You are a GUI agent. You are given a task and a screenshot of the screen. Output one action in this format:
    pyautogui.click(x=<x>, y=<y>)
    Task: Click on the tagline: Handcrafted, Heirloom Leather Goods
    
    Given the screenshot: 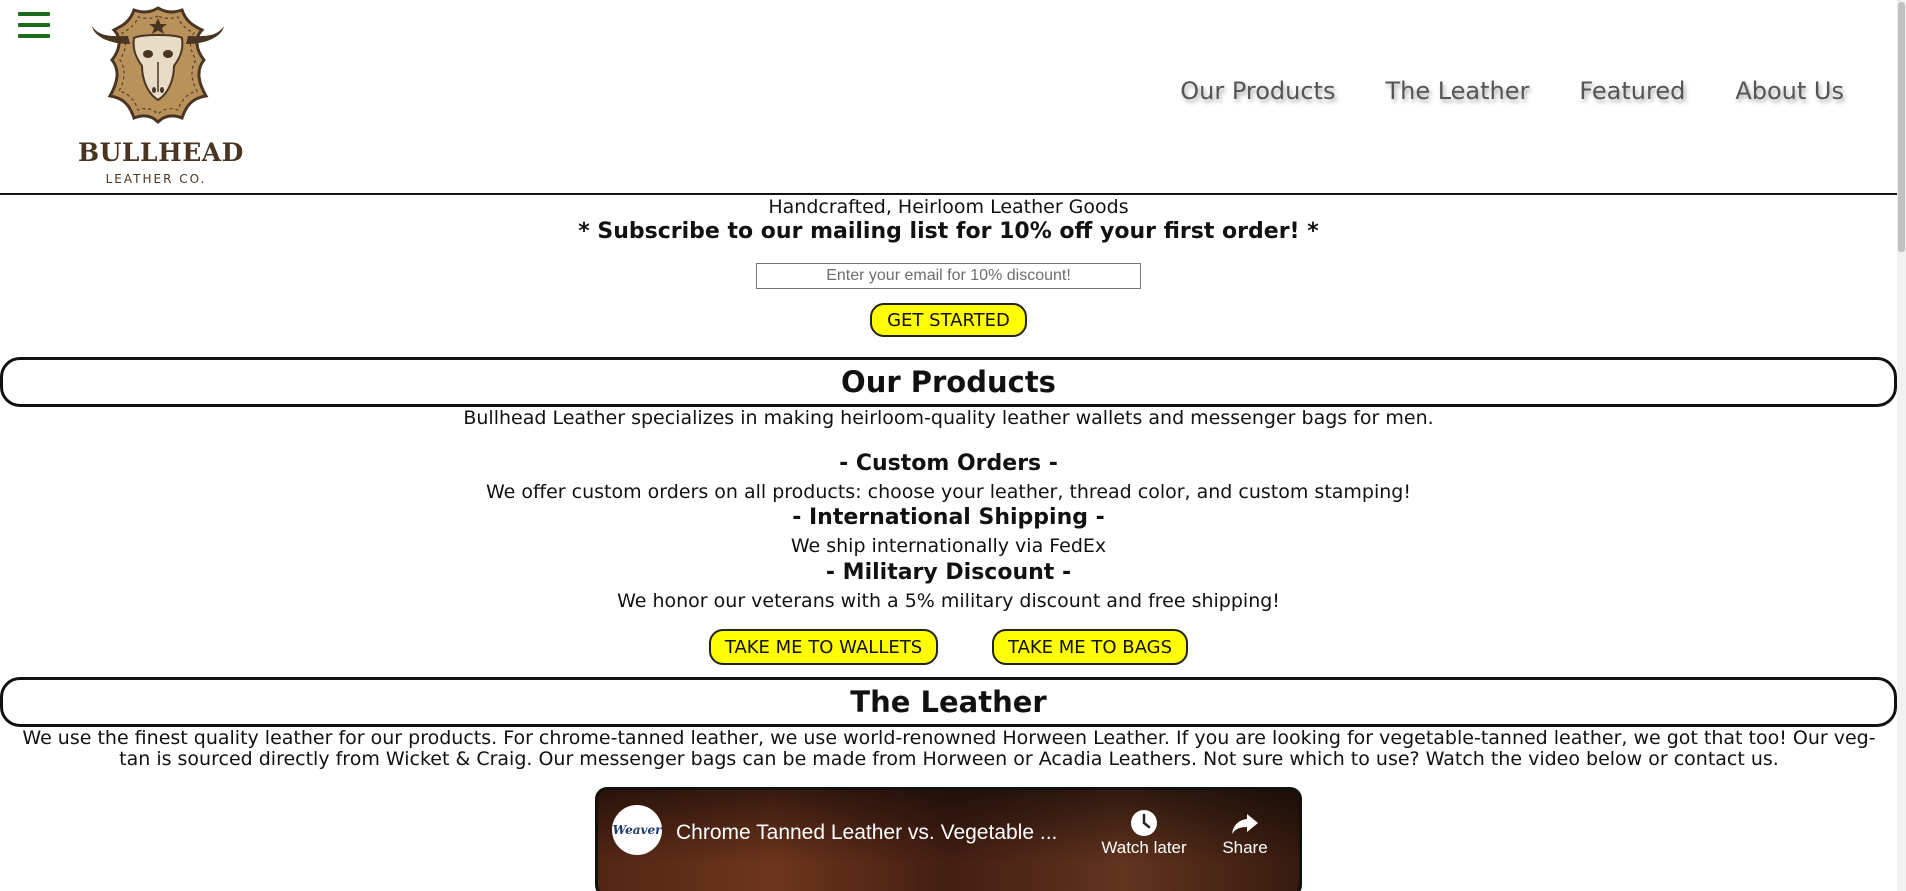 What is the action you would take?
    pyautogui.click(x=948, y=207)
    